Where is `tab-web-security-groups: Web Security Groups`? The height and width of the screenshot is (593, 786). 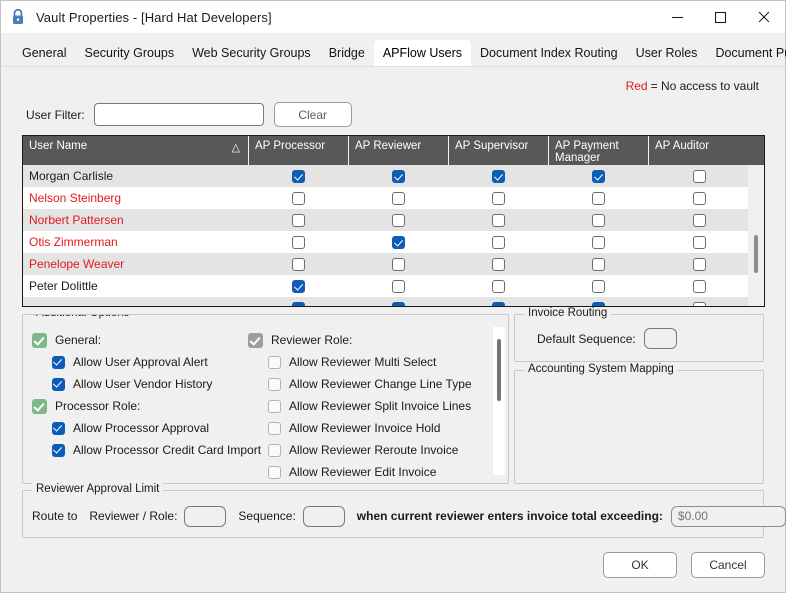
tab-web-security-groups: Web Security Groups is located at coordinates (251, 53).